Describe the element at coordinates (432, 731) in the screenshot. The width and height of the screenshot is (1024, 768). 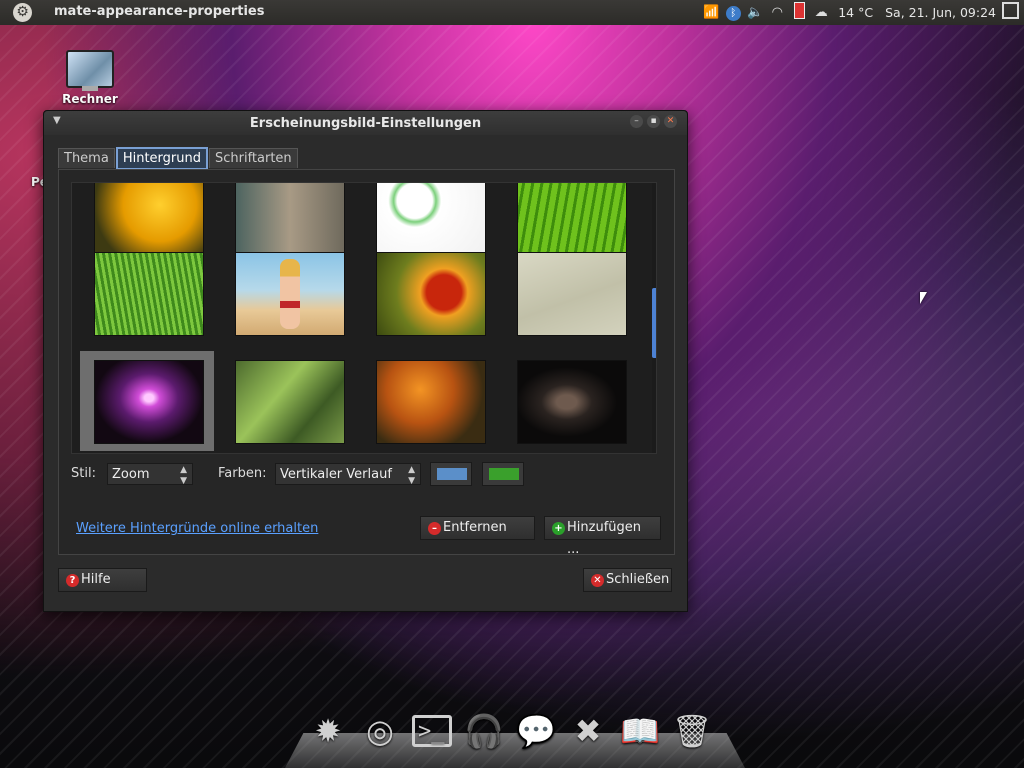
I see `terminal-icon: >_` at that location.